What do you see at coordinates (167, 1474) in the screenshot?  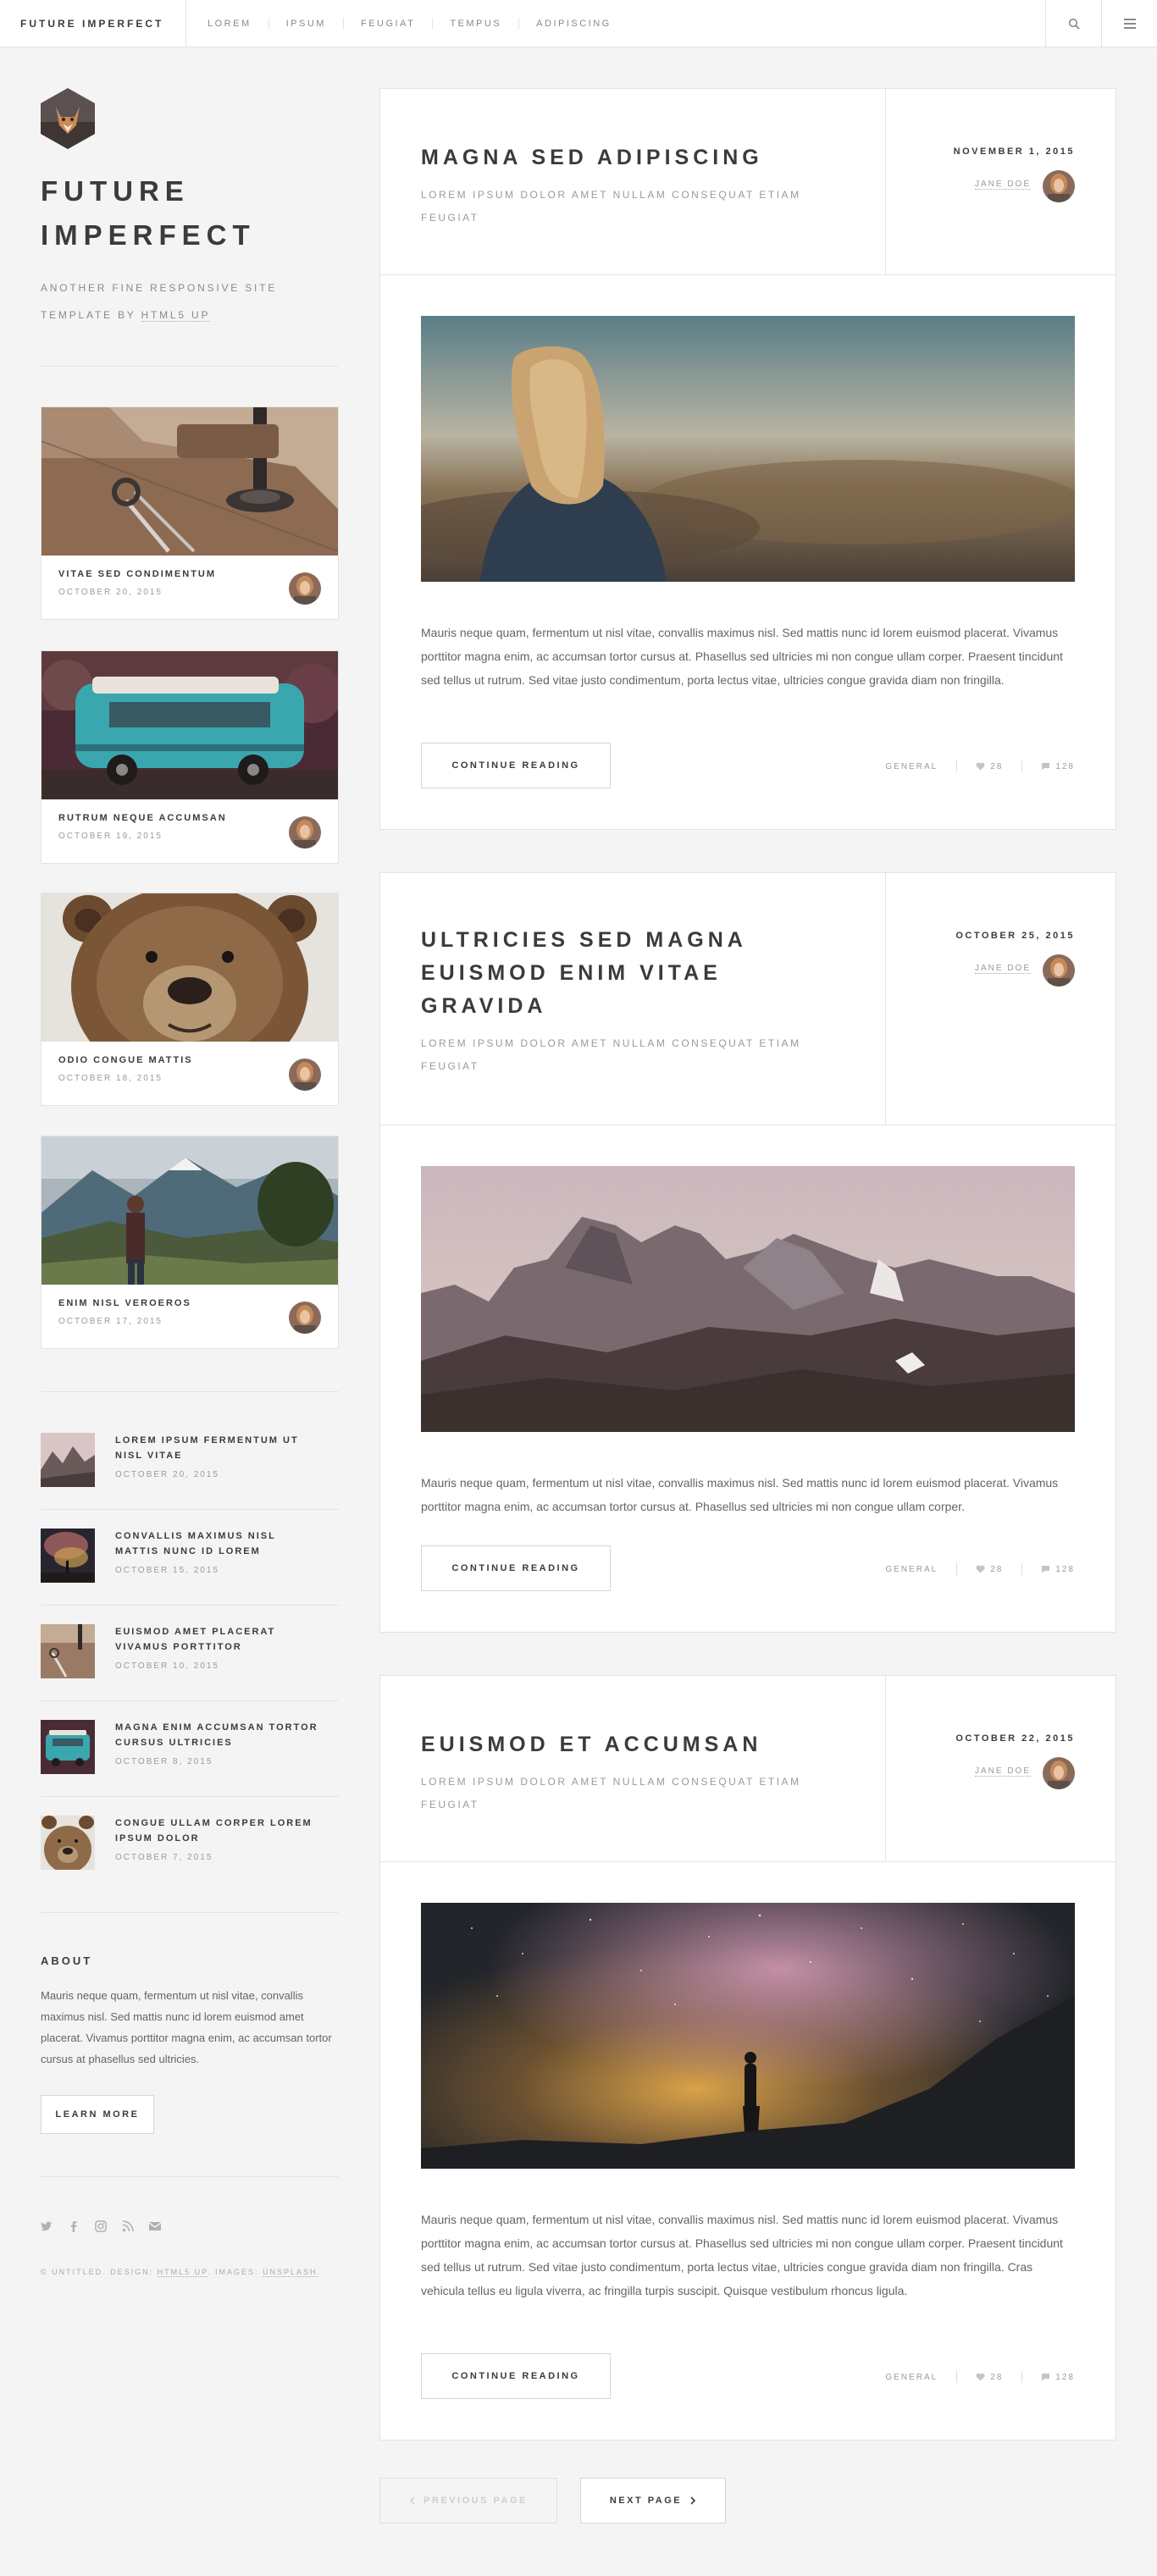 I see `list-item-date: OCTOBER 20, 2015` at bounding box center [167, 1474].